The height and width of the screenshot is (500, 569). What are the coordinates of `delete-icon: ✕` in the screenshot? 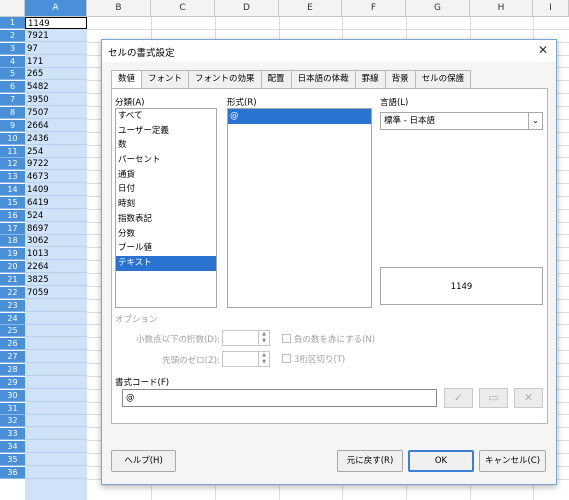 It's located at (528, 398).